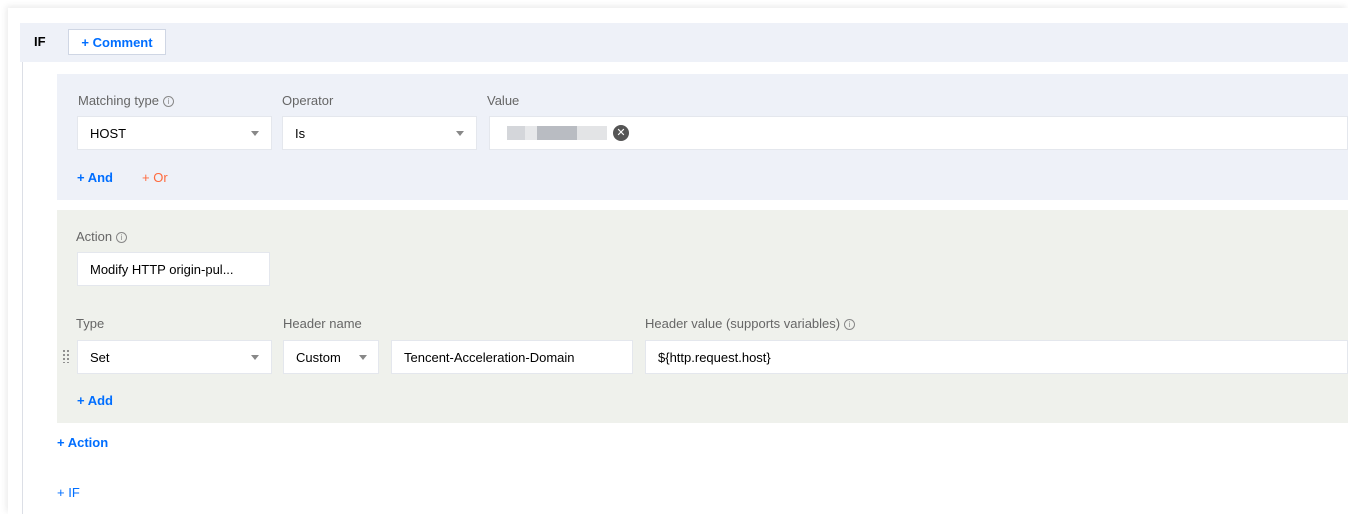 The width and height of the screenshot is (1348, 514). I want to click on operator-select: Is, so click(379, 133).